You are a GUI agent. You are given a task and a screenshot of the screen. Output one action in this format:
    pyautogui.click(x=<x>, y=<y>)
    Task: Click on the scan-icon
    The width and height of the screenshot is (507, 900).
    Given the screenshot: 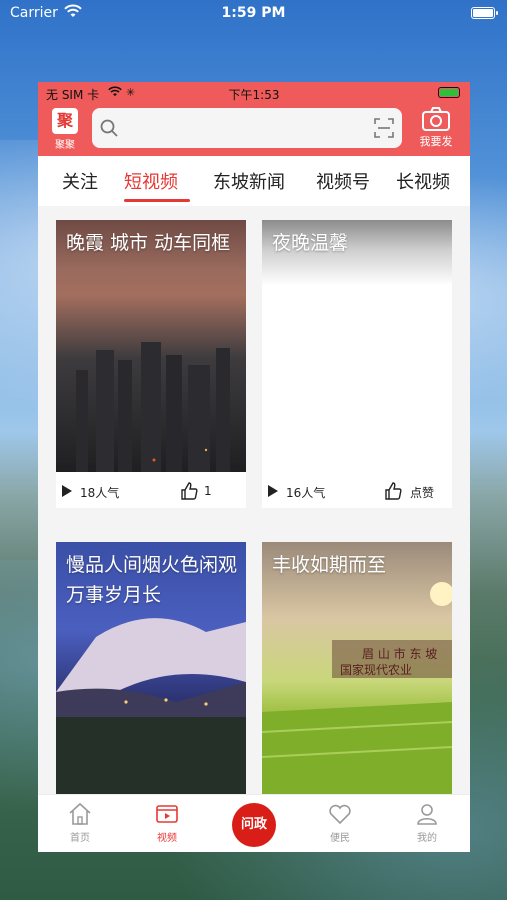 What is the action you would take?
    pyautogui.click(x=384, y=128)
    